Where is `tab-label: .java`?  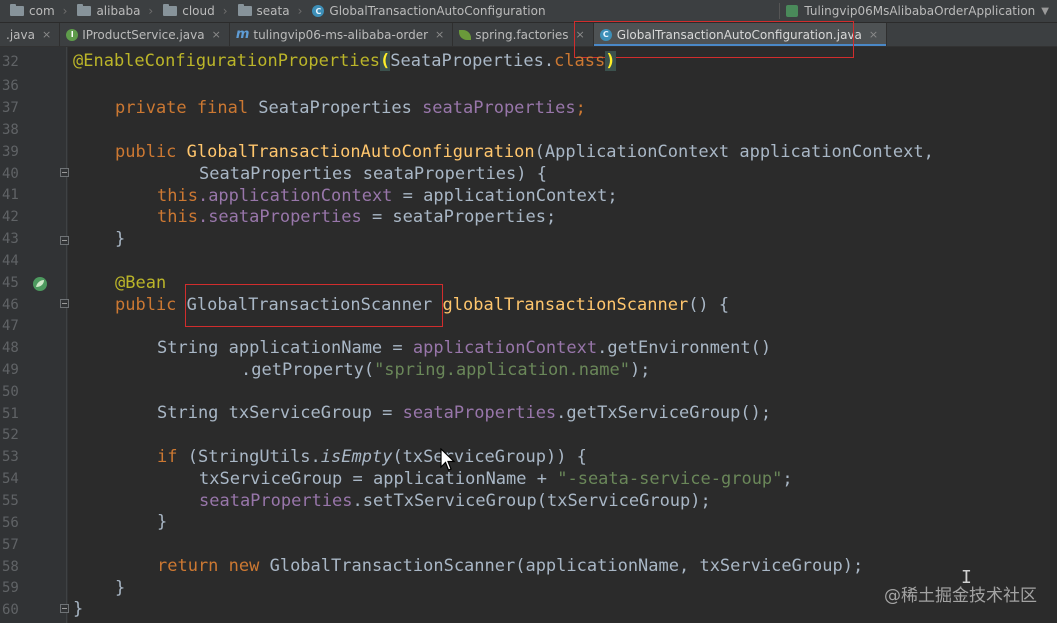
tab-label: .java is located at coordinates (20, 34).